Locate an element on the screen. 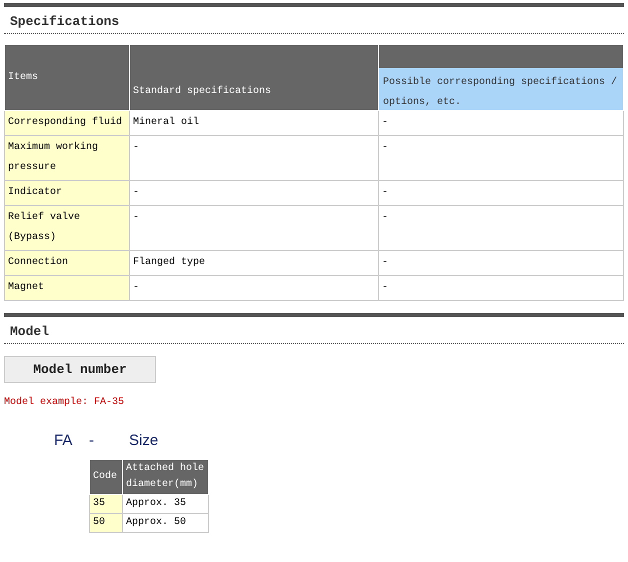 Image resolution: width=628 pixels, height=562 pixels. table-cell: Approx. 50 is located at coordinates (165, 523).